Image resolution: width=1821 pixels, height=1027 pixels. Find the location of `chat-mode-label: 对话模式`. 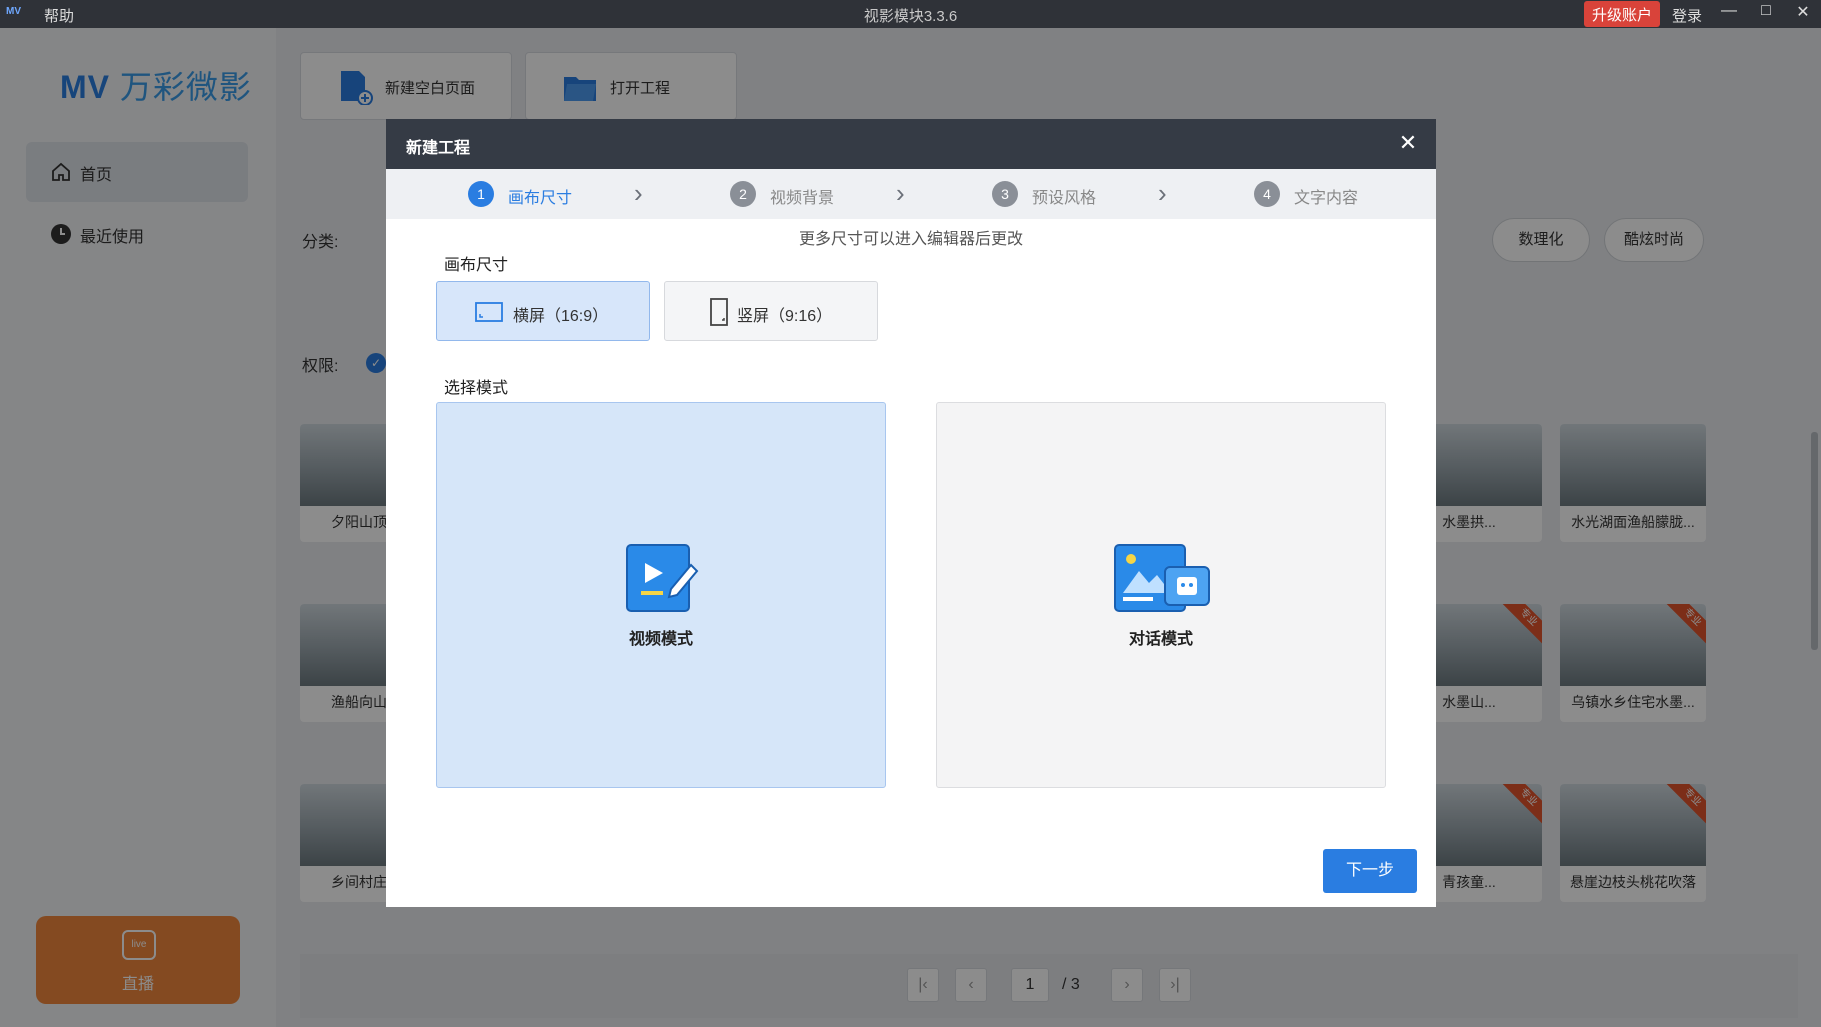

chat-mode-label: 对话模式 is located at coordinates (1160, 639).